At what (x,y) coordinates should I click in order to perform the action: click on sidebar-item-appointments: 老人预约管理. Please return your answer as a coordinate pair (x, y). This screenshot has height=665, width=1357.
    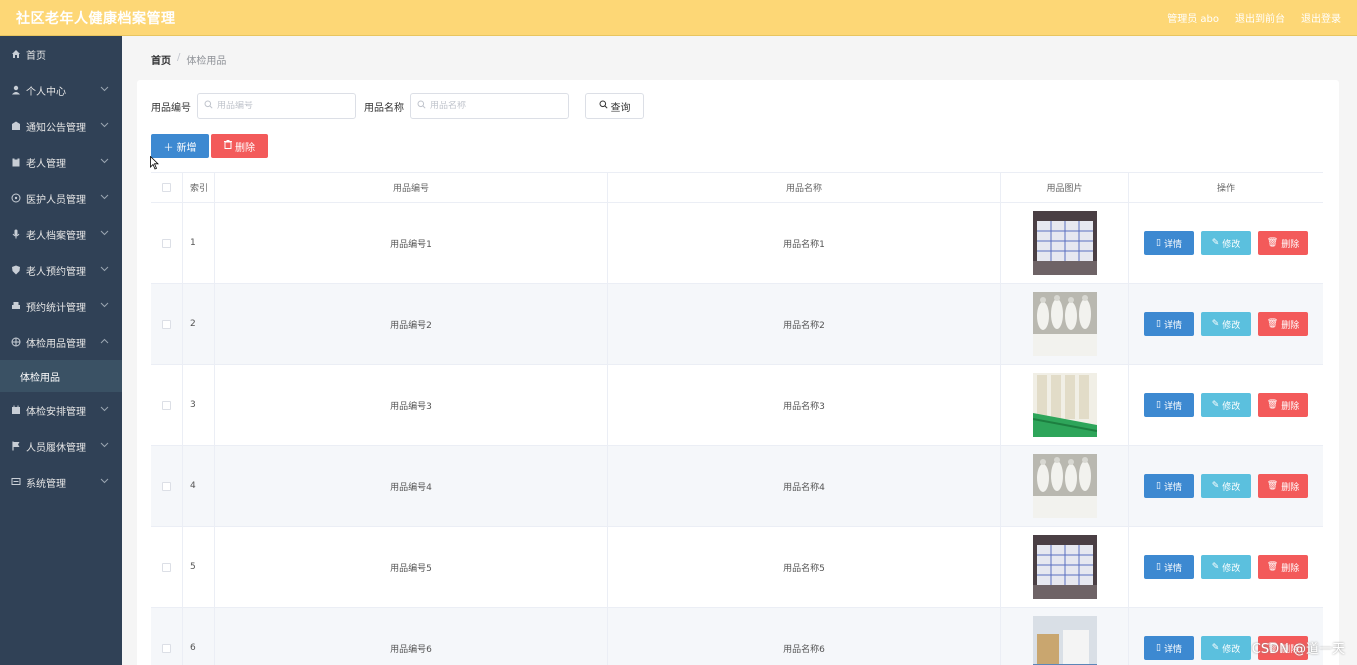
    Looking at the image, I should click on (61, 270).